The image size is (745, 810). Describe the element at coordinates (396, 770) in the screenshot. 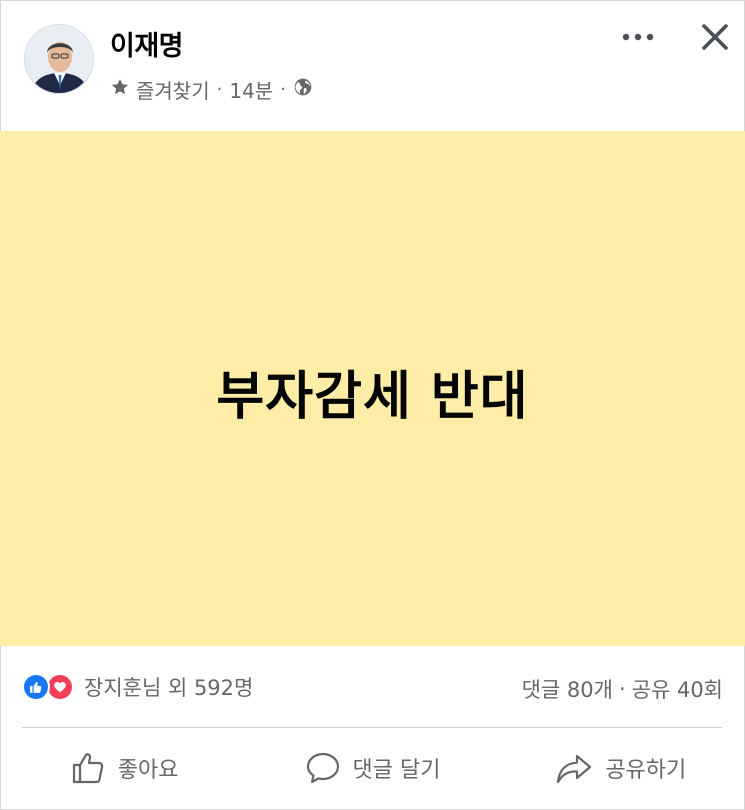

I see `comment-label: 댓글 달기` at that location.